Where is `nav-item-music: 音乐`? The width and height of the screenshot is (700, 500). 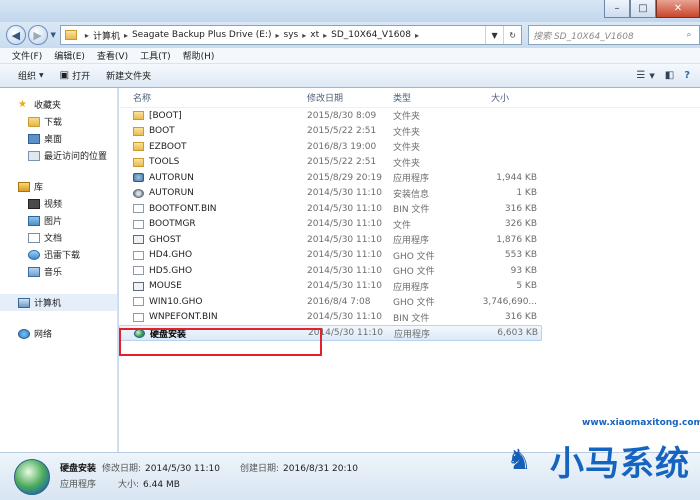 nav-item-music: 音乐 is located at coordinates (58, 271).